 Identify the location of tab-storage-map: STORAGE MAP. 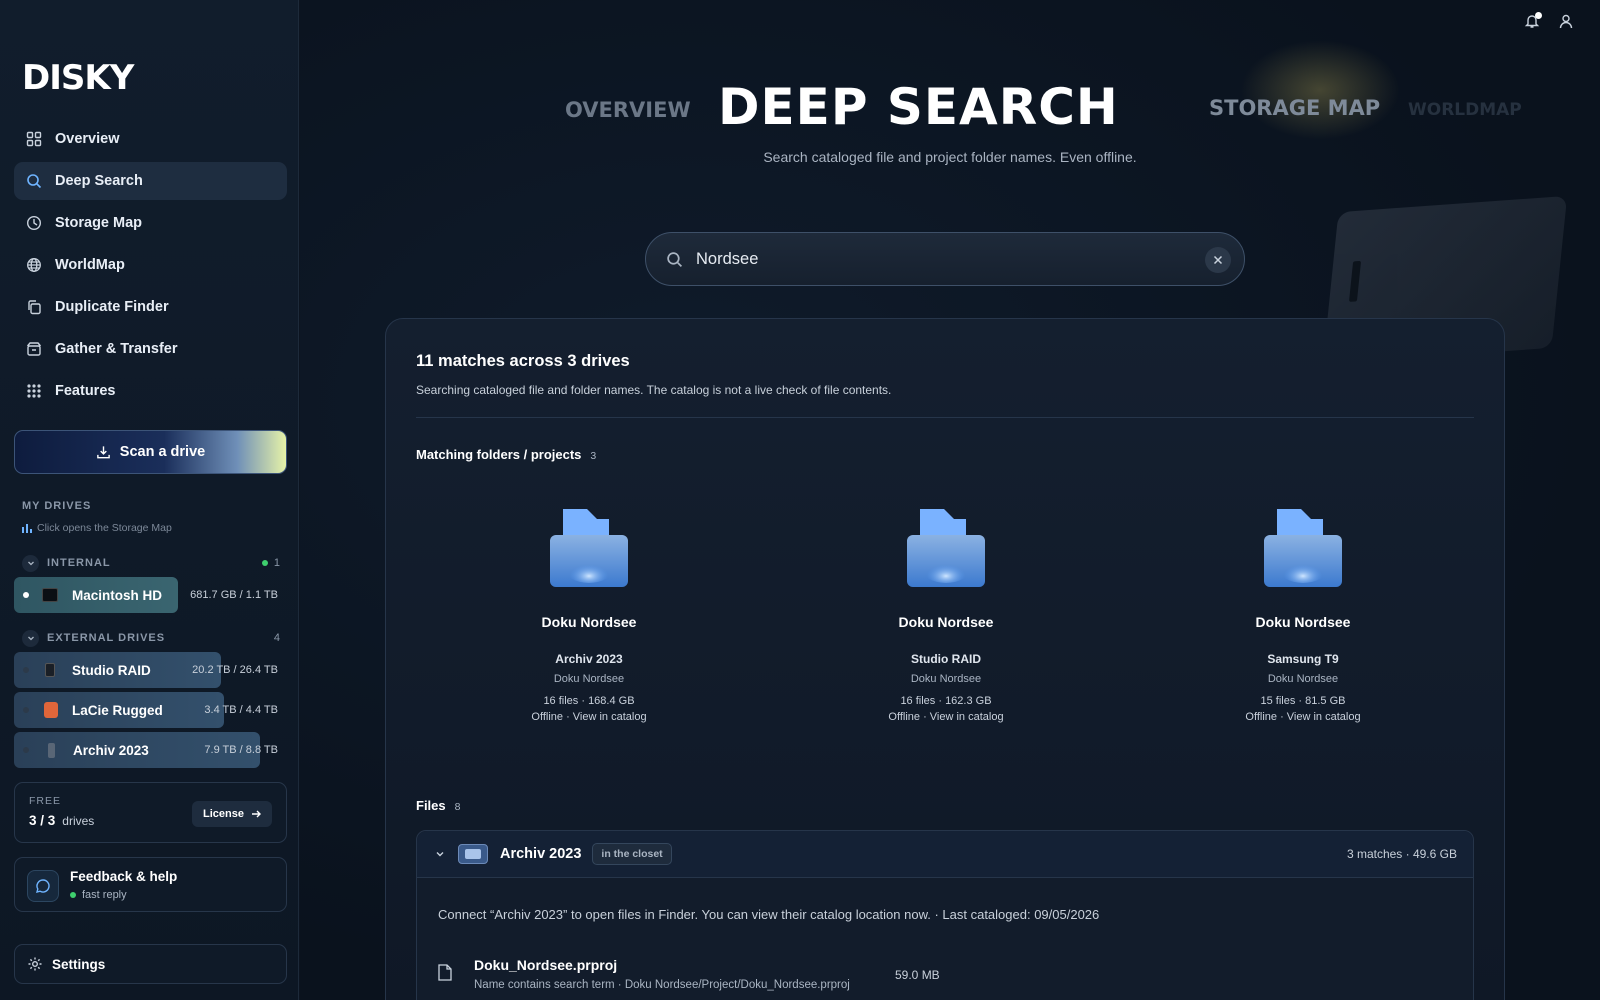
(1294, 108).